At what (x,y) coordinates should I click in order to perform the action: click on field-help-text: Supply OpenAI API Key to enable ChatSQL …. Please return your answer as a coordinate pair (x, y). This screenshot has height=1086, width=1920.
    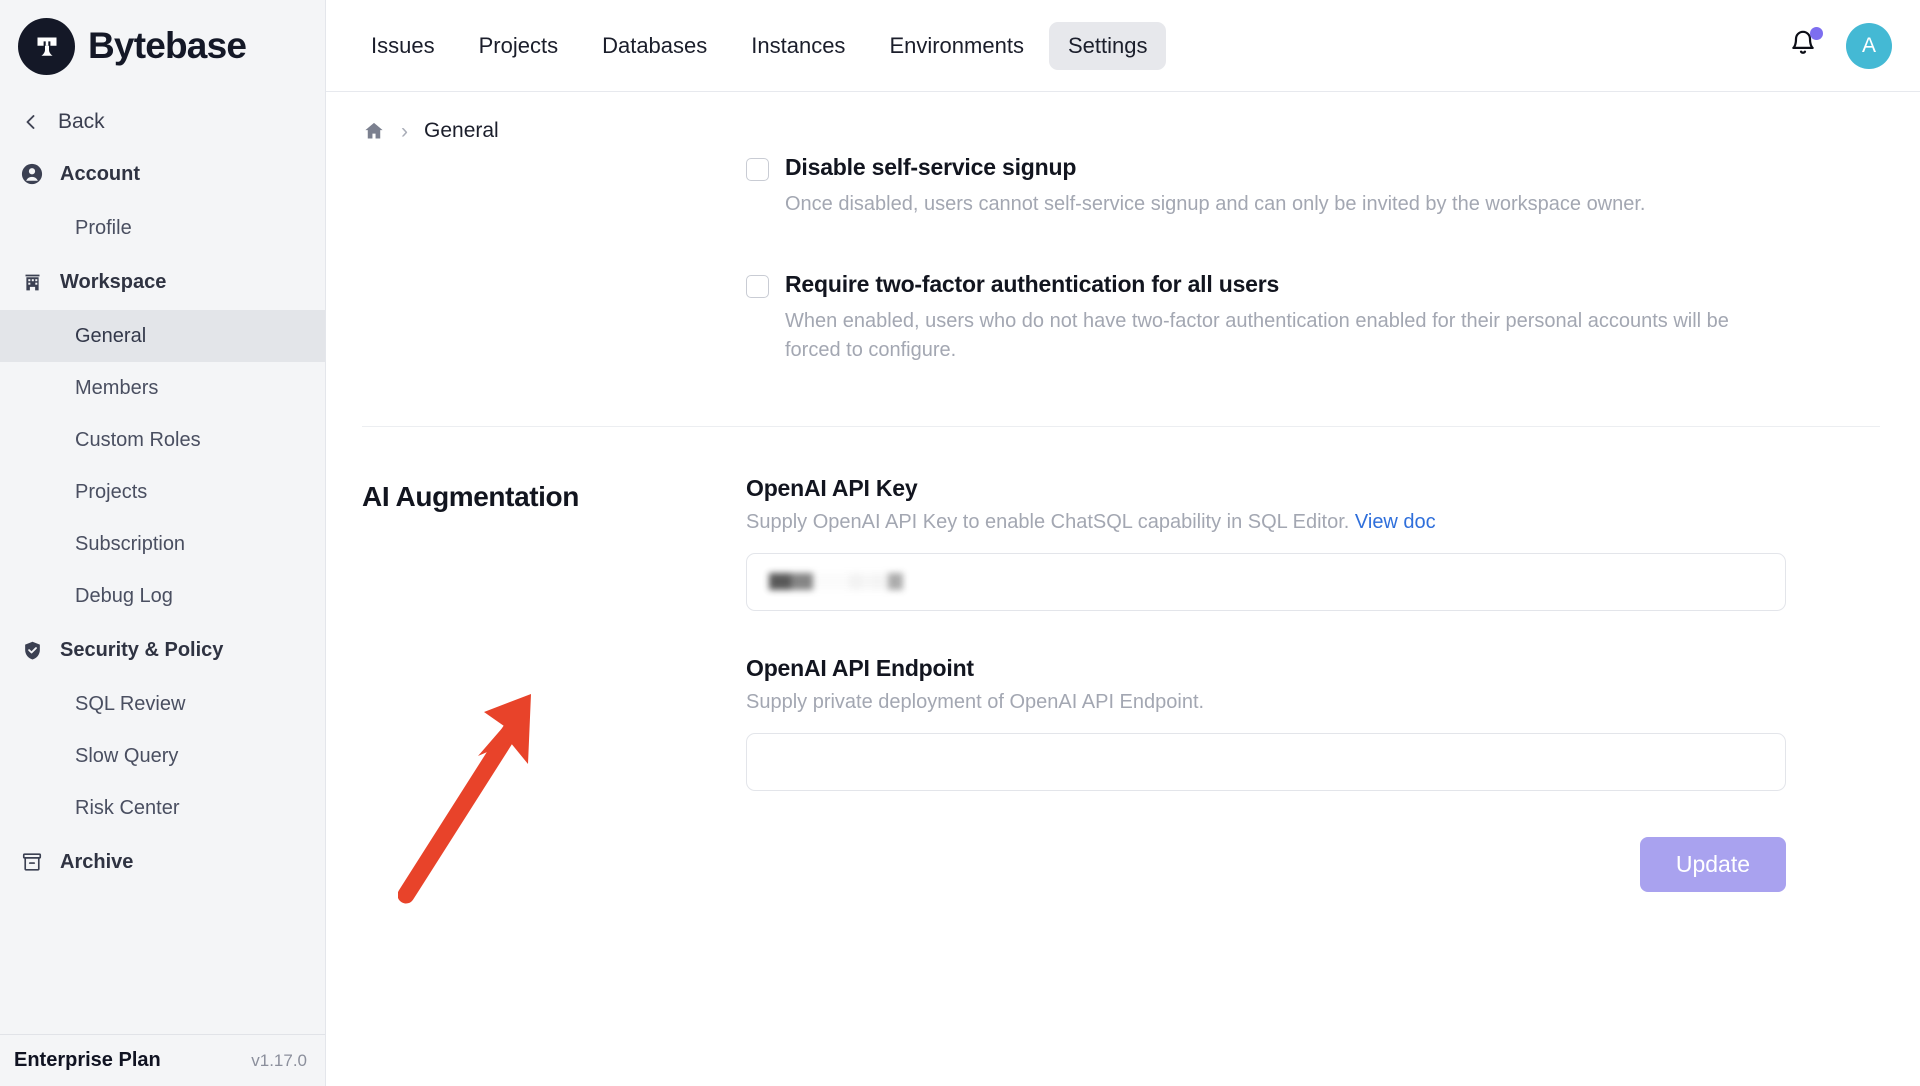
    Looking at the image, I should click on (1048, 521).